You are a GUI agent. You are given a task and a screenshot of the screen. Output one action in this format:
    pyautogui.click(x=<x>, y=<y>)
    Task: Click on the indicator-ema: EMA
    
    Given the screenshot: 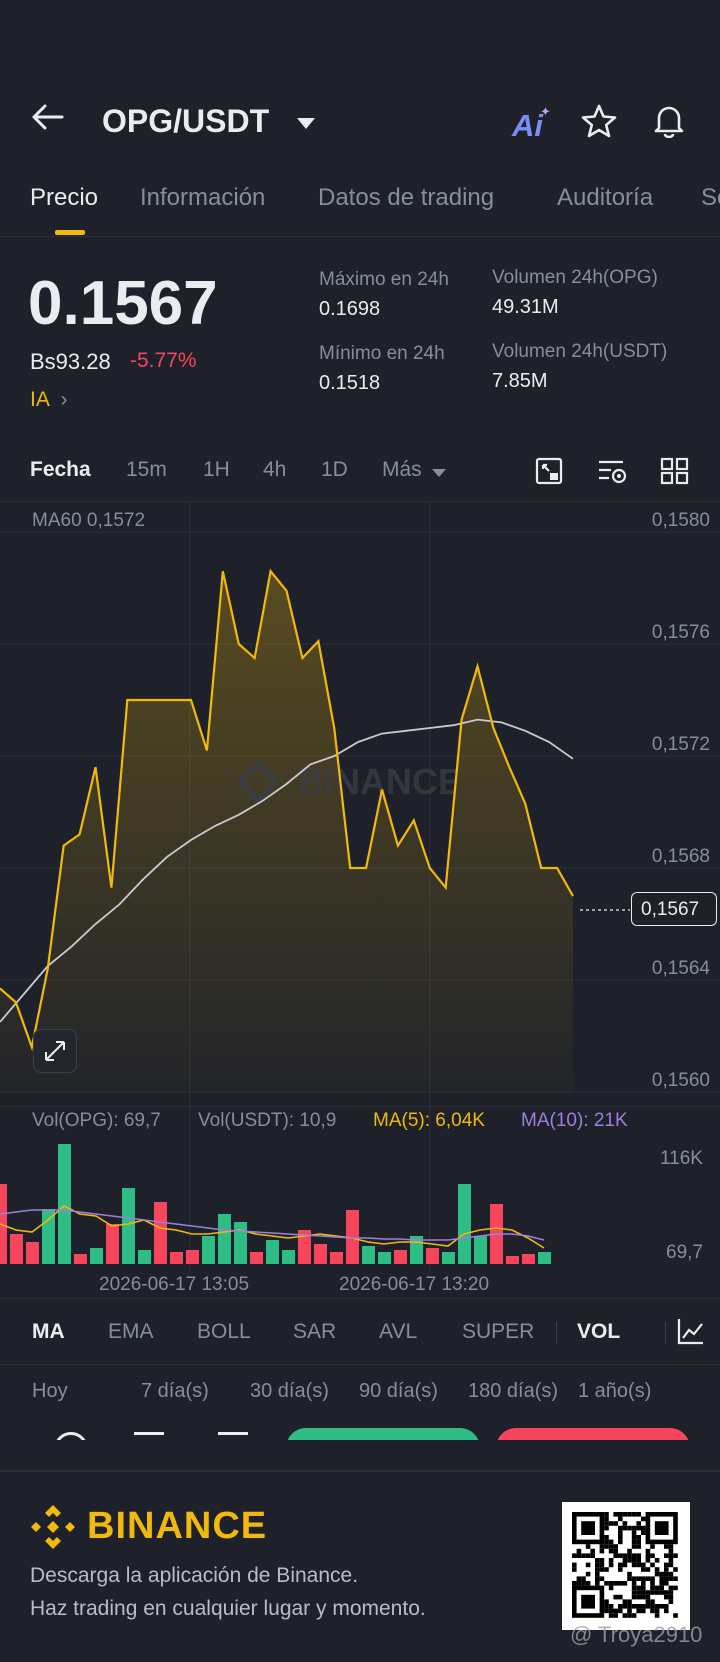 What is the action you would take?
    pyautogui.click(x=131, y=1332)
    